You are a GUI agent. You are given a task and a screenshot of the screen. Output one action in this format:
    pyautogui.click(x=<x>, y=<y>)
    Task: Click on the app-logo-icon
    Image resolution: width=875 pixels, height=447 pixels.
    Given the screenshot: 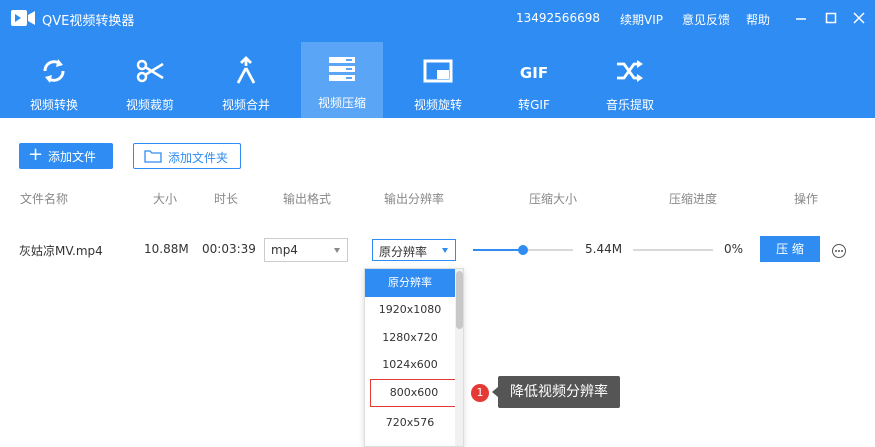 What is the action you would take?
    pyautogui.click(x=23, y=18)
    